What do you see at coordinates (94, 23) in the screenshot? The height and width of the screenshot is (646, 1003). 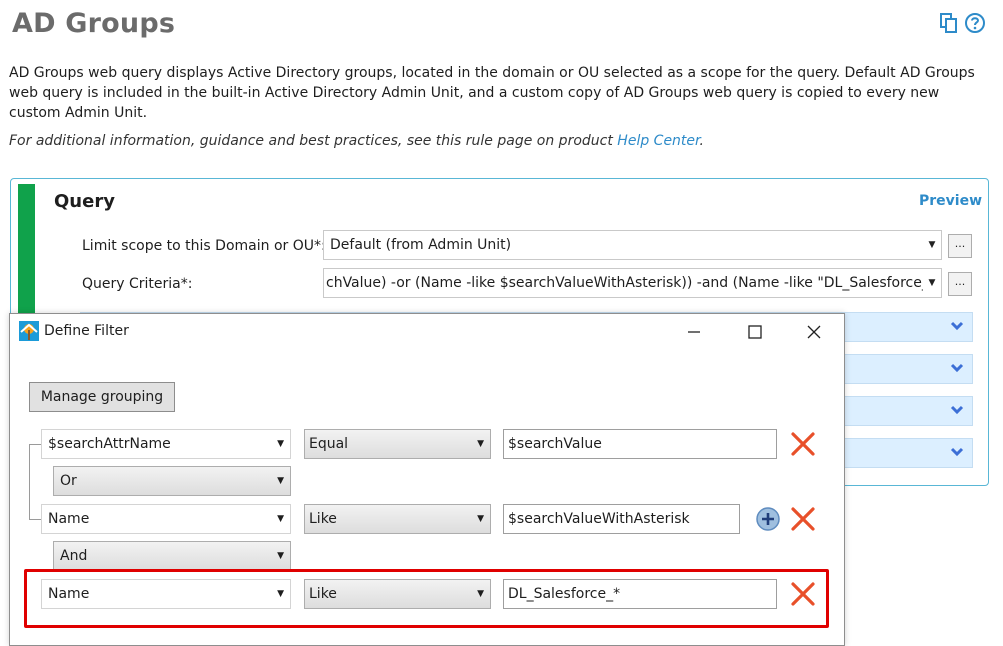 I see `page-title: AD Groups` at bounding box center [94, 23].